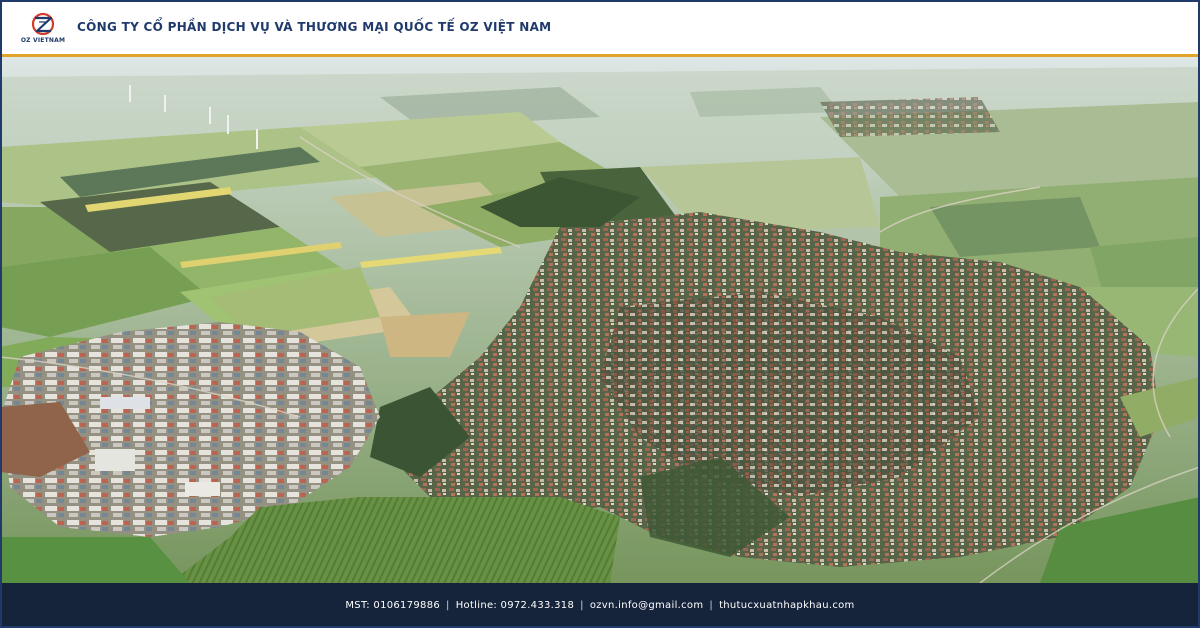 This screenshot has height=628, width=1200. I want to click on website-link: thutucxuatnhapkhau.com, so click(787, 605).